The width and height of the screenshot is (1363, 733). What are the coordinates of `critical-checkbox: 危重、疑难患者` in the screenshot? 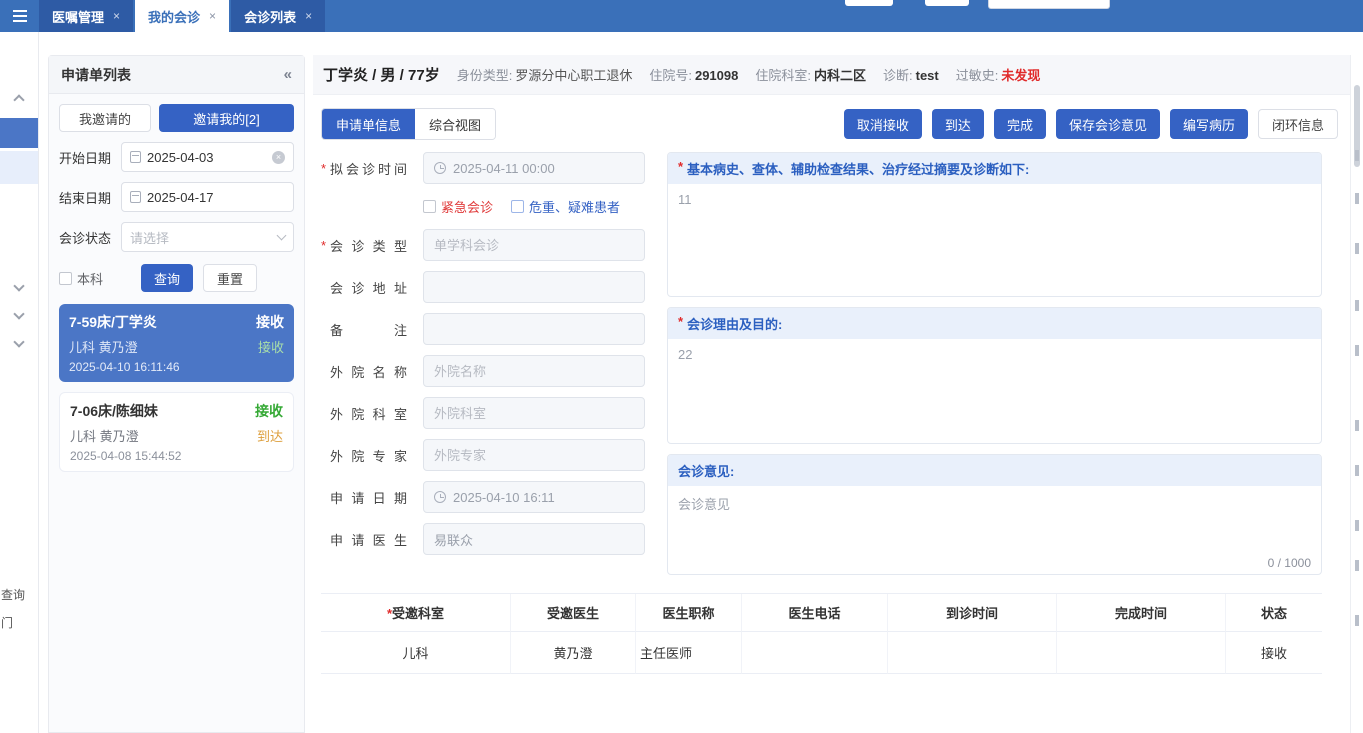 It's located at (565, 206).